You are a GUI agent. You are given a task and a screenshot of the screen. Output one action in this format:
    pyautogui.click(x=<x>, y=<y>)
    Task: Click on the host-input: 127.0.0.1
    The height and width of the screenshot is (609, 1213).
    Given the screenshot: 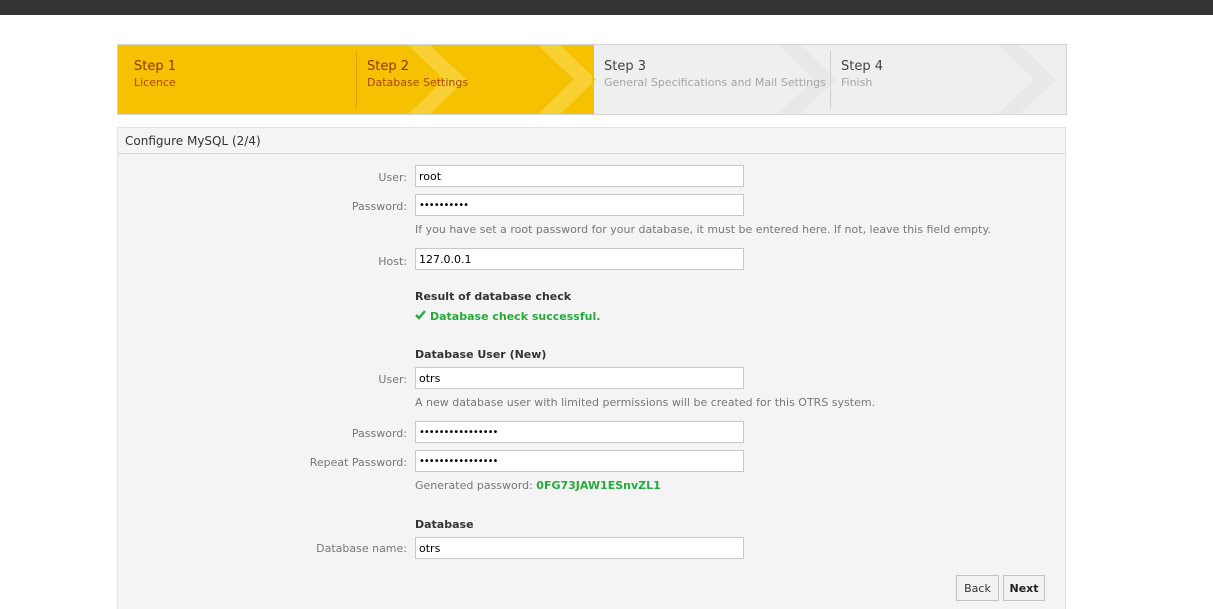 What is the action you would take?
    pyautogui.click(x=579, y=259)
    